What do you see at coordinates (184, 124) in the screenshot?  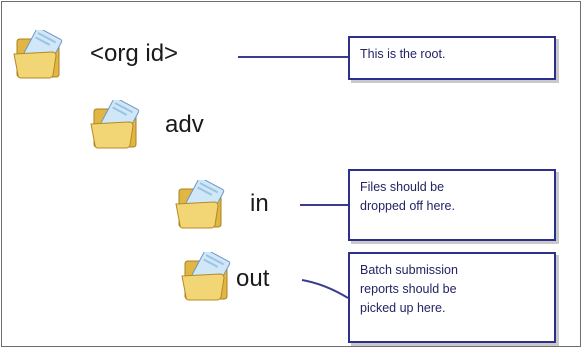 I see `folder-label-adv: adv` at bounding box center [184, 124].